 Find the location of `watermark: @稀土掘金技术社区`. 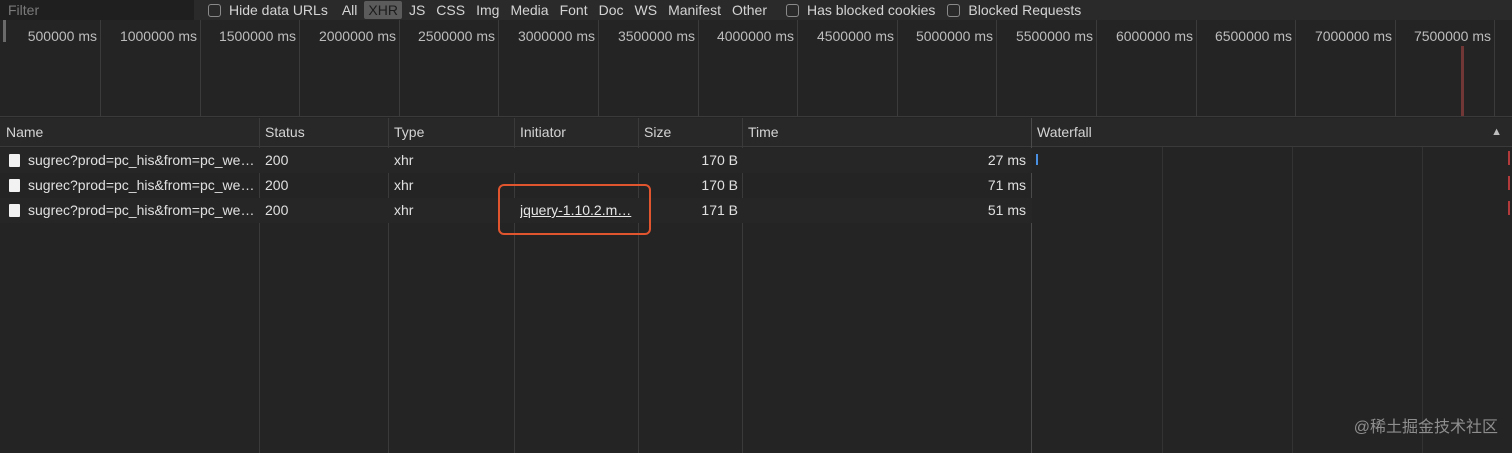

watermark: @稀土掘金技术社区 is located at coordinates (1425, 427).